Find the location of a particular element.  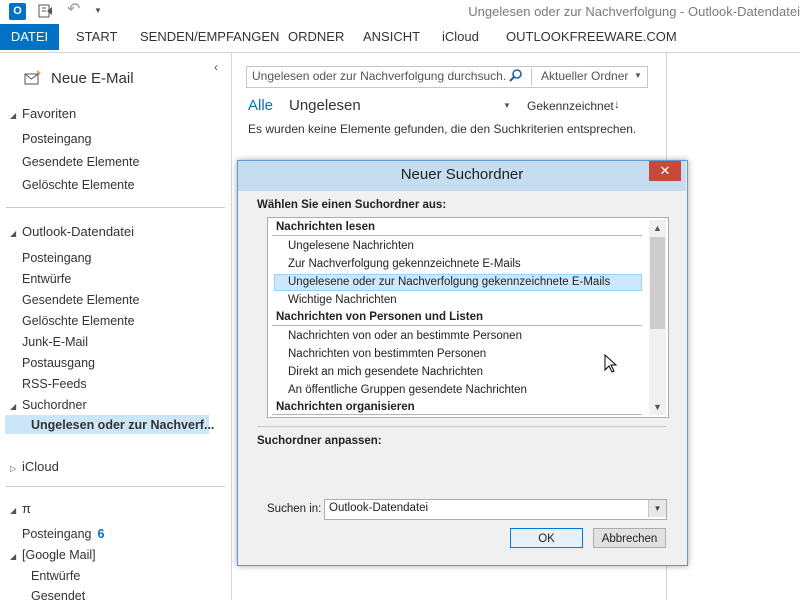

folder-label: [Google Mail] is located at coordinates (59, 555).